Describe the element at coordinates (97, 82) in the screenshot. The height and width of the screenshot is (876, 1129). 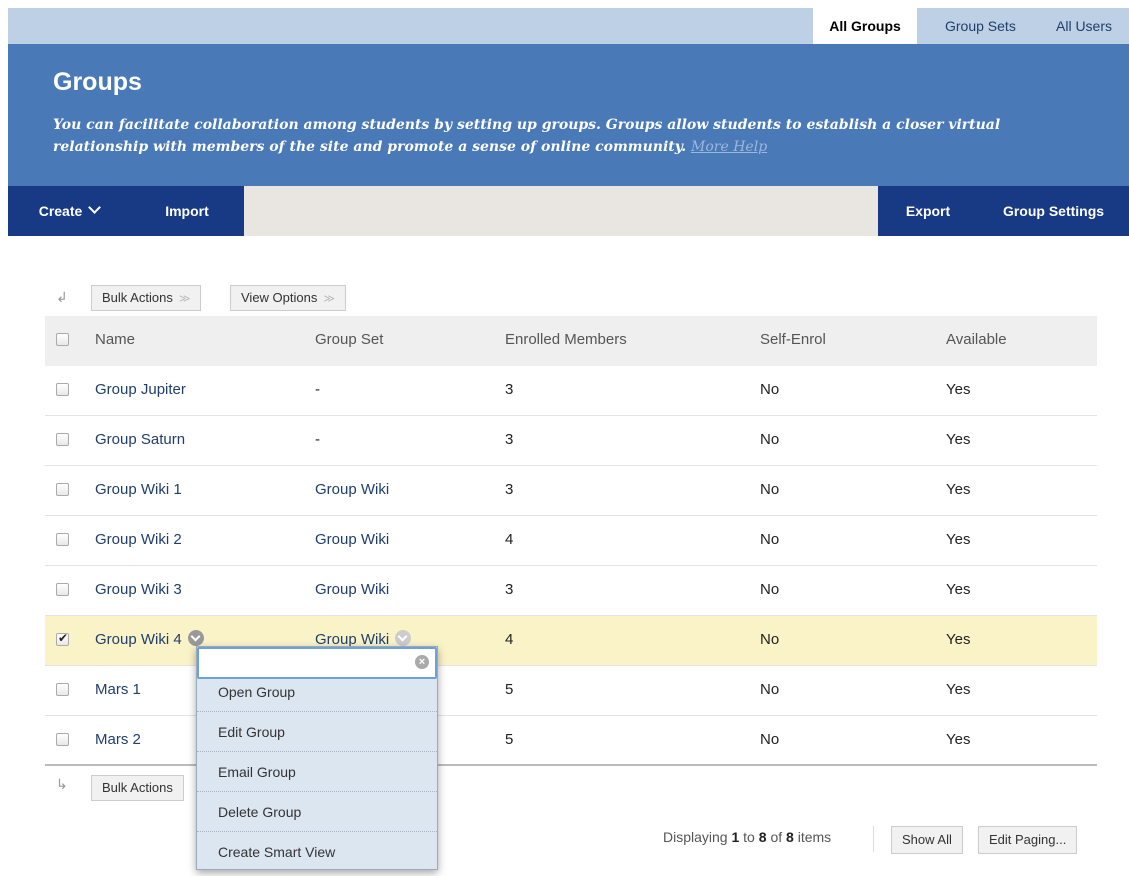
I see `page-title: Groups` at that location.